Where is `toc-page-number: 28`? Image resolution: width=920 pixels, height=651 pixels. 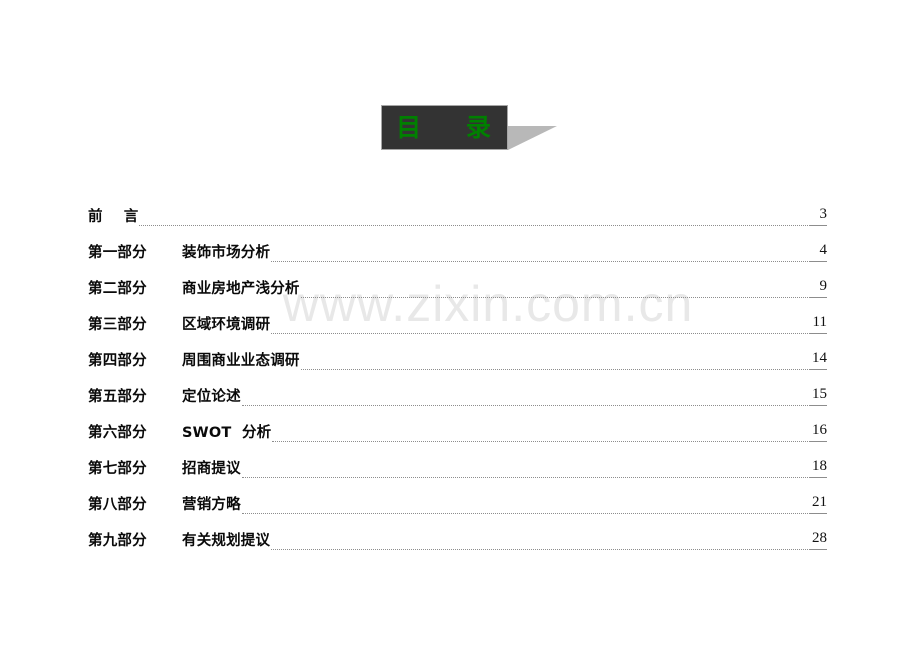
toc-page-number: 28 is located at coordinates (818, 539).